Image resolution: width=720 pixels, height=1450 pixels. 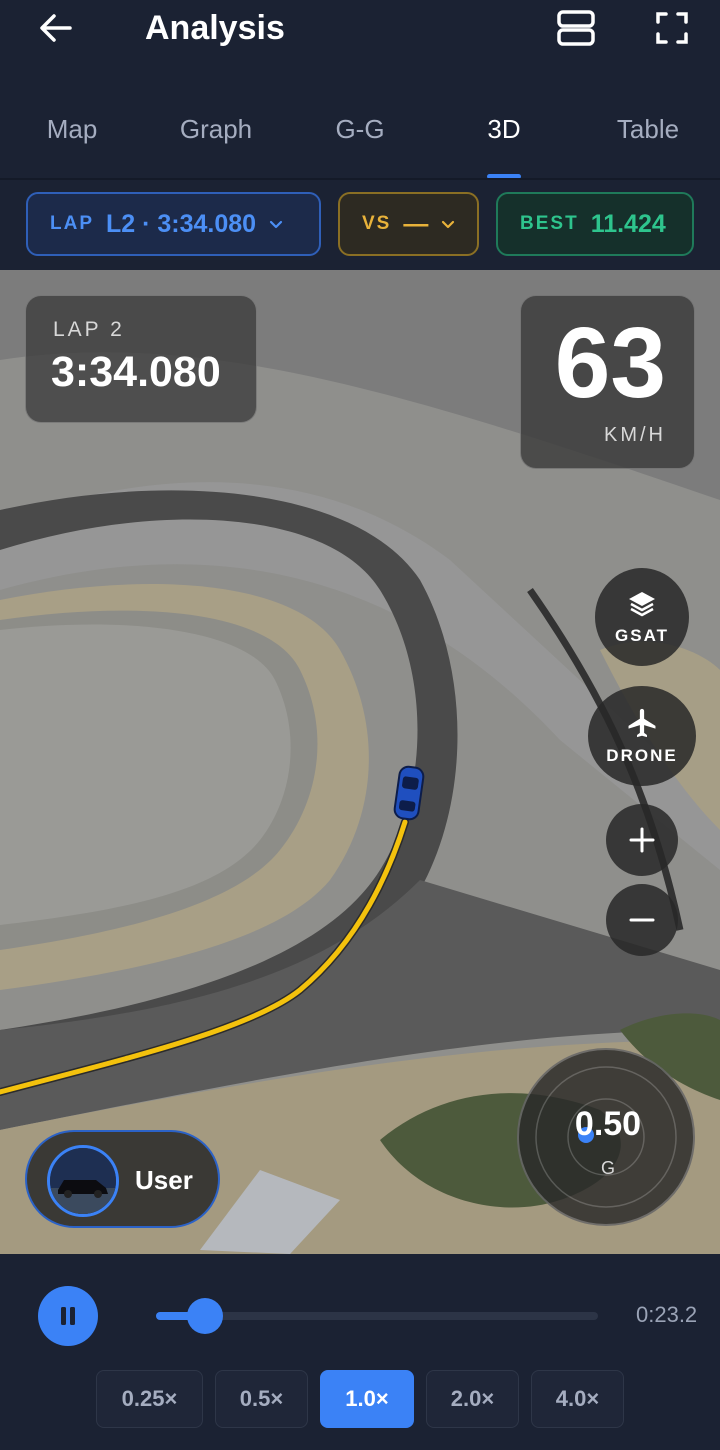 I want to click on speed-option-2-0: 2.0×, so click(x=472, y=1399).